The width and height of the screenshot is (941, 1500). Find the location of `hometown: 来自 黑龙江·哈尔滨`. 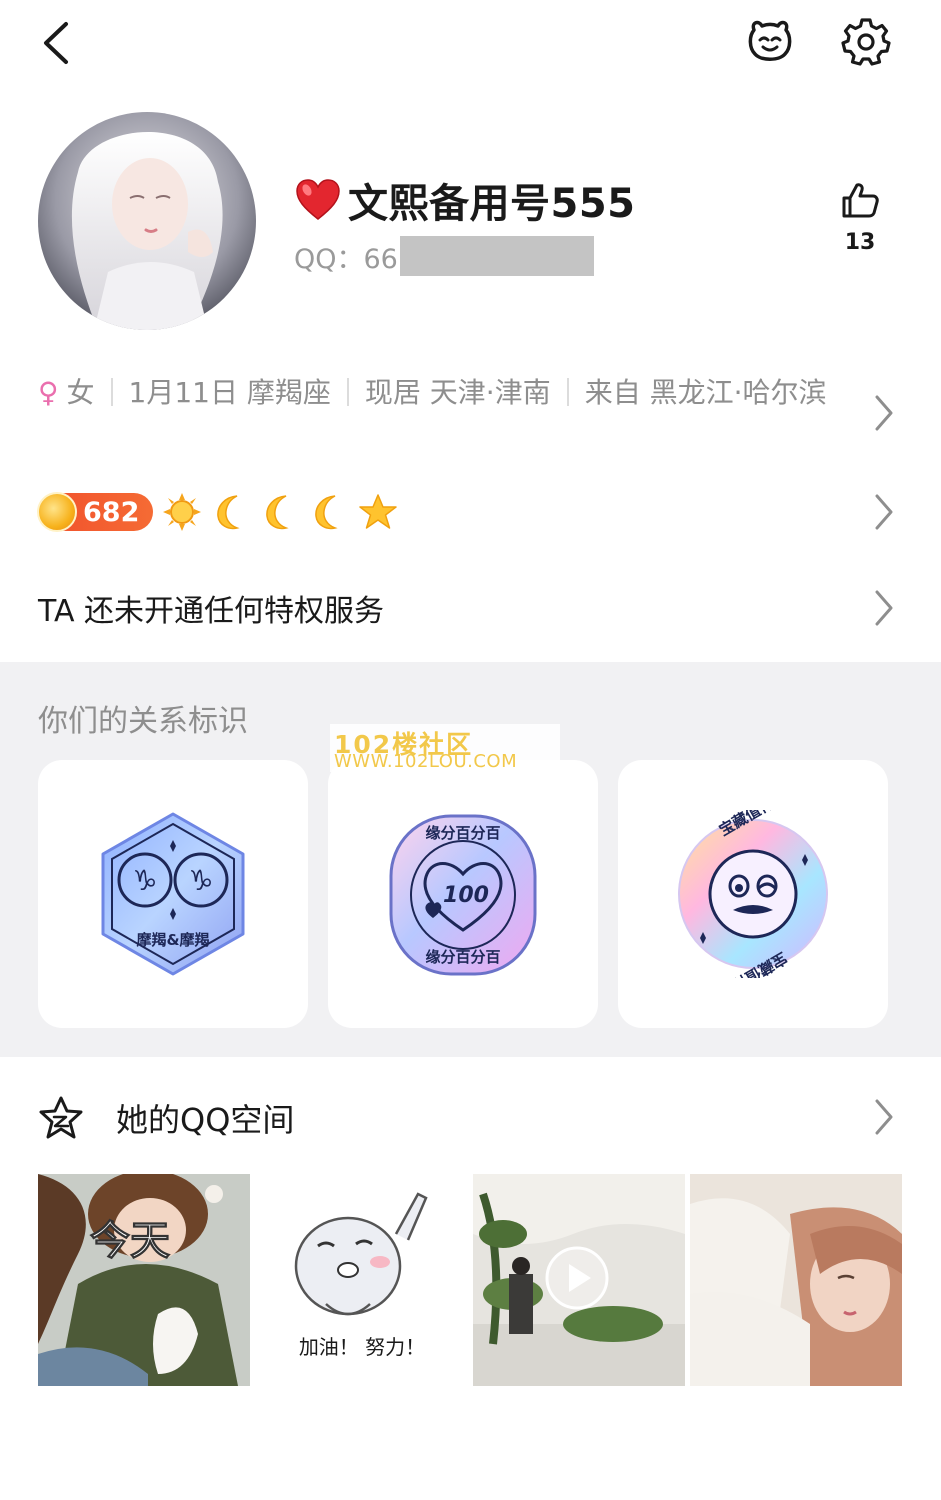

hometown: 来自 黑龙江·哈尔滨 is located at coordinates (705, 392).